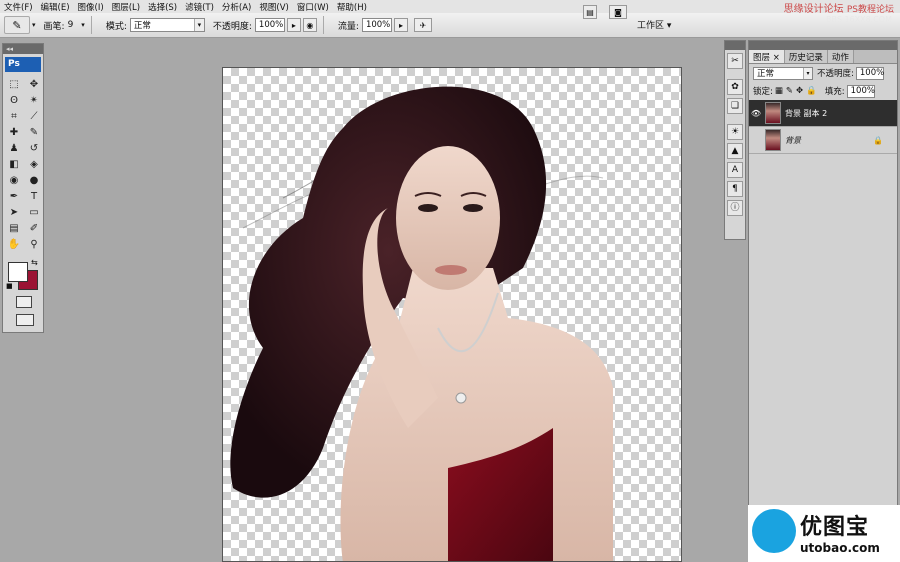 This screenshot has width=900, height=562. I want to click on opacity-value: 100%, so click(271, 25).